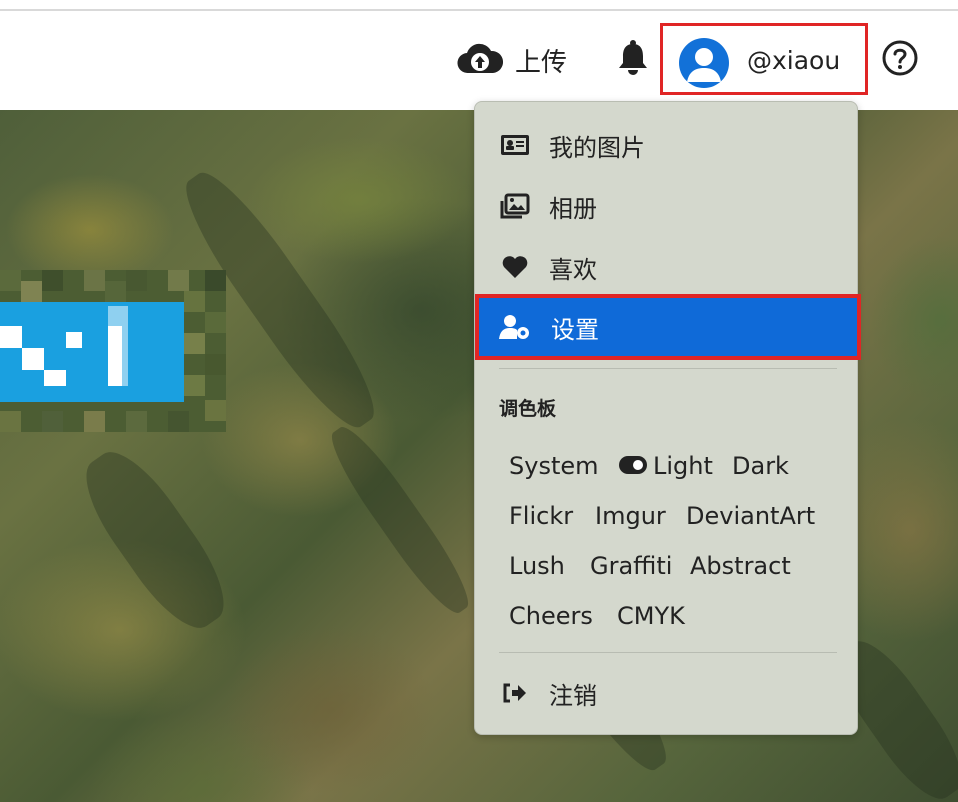 The height and width of the screenshot is (802, 958). I want to click on palette-light-label: Light, so click(683, 466).